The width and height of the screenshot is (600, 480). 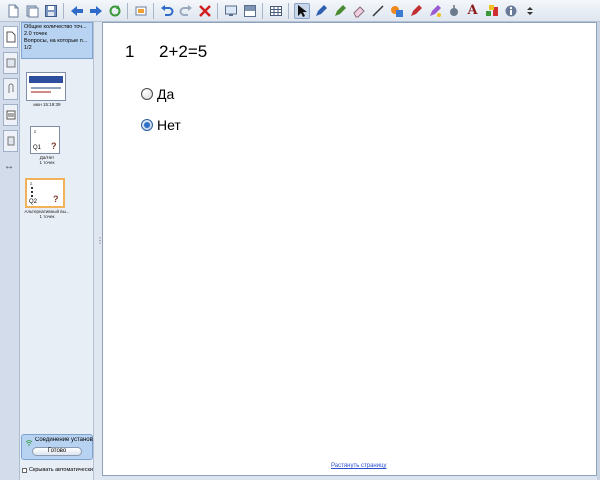 I want to click on answer-option-yes: Да, so click(x=157, y=94).